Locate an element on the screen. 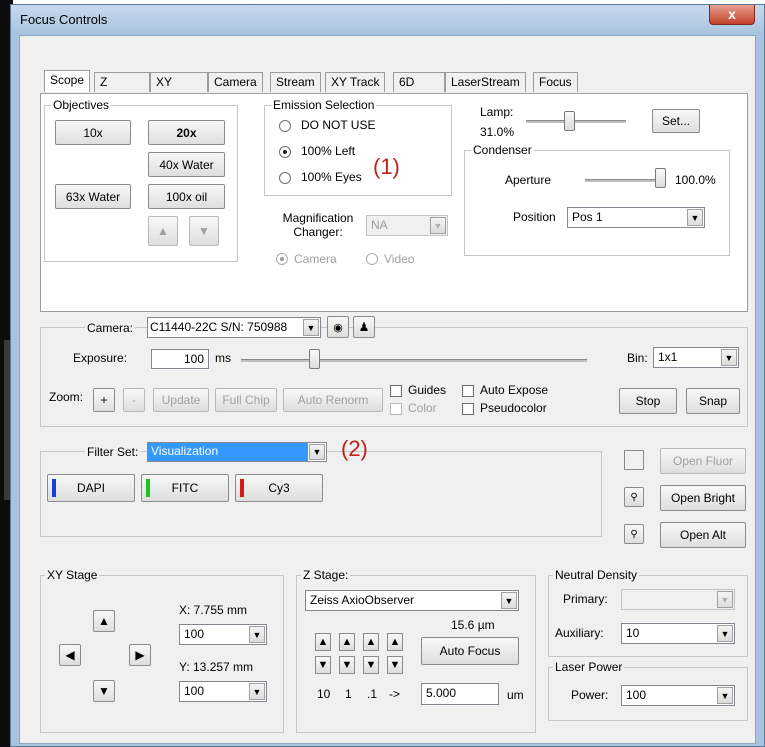 The height and width of the screenshot is (747, 765). condenser-position-select: Pos 1 ▼ is located at coordinates (636, 217).